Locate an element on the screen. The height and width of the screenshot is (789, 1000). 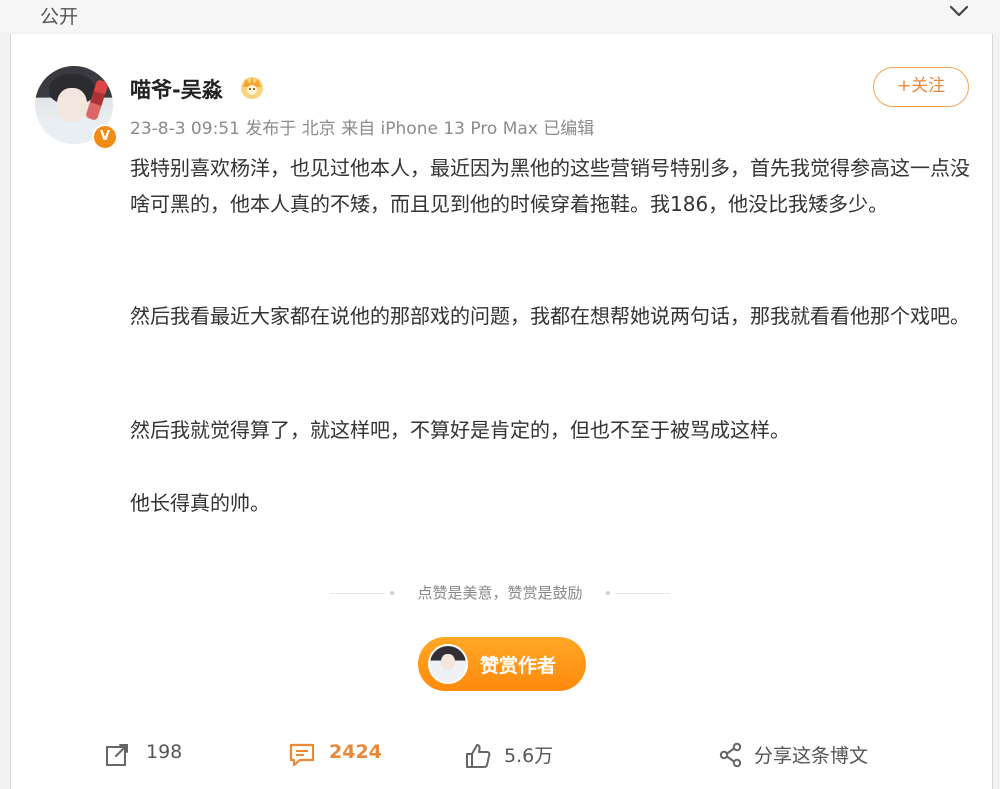
reward-author-button: 赞赏作者 is located at coordinates (502, 664).